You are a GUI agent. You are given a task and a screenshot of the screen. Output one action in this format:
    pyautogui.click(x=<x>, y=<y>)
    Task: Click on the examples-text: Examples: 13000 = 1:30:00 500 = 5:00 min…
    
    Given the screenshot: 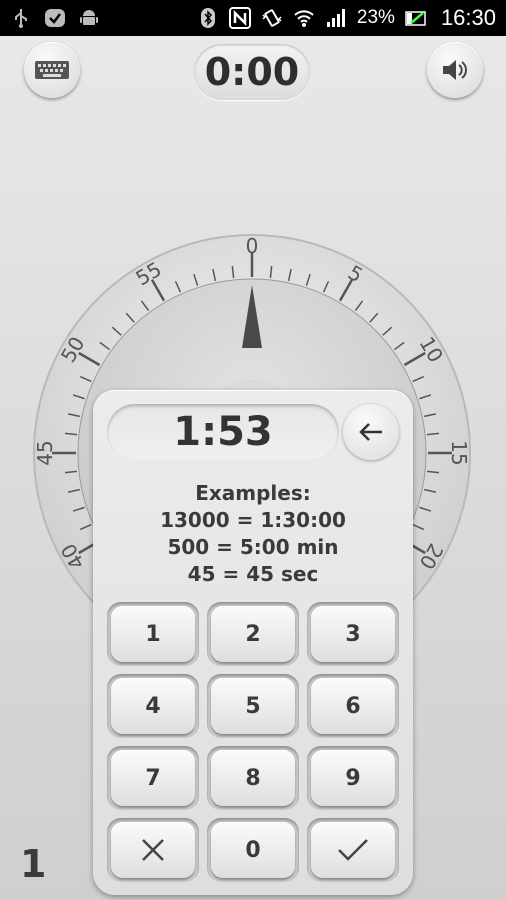 What is the action you would take?
    pyautogui.click(x=253, y=534)
    